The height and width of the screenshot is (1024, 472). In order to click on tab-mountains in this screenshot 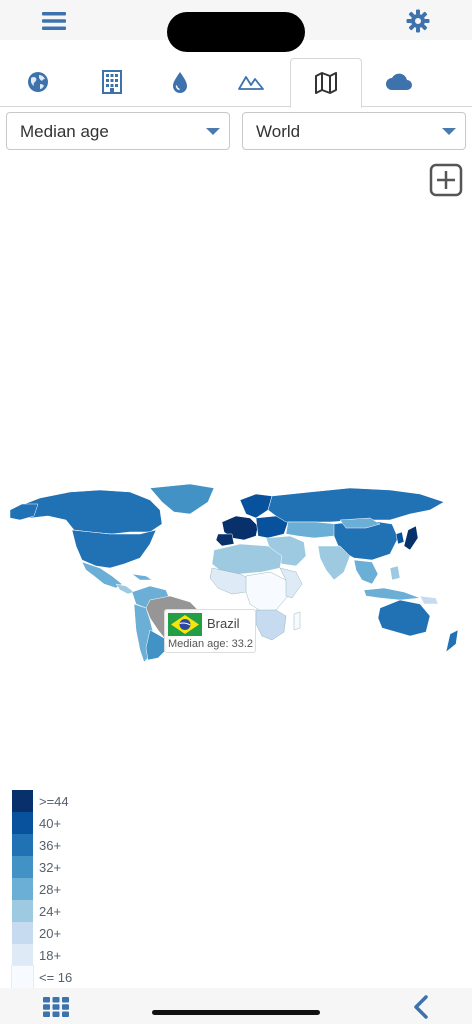, I will do `click(251, 82)`.